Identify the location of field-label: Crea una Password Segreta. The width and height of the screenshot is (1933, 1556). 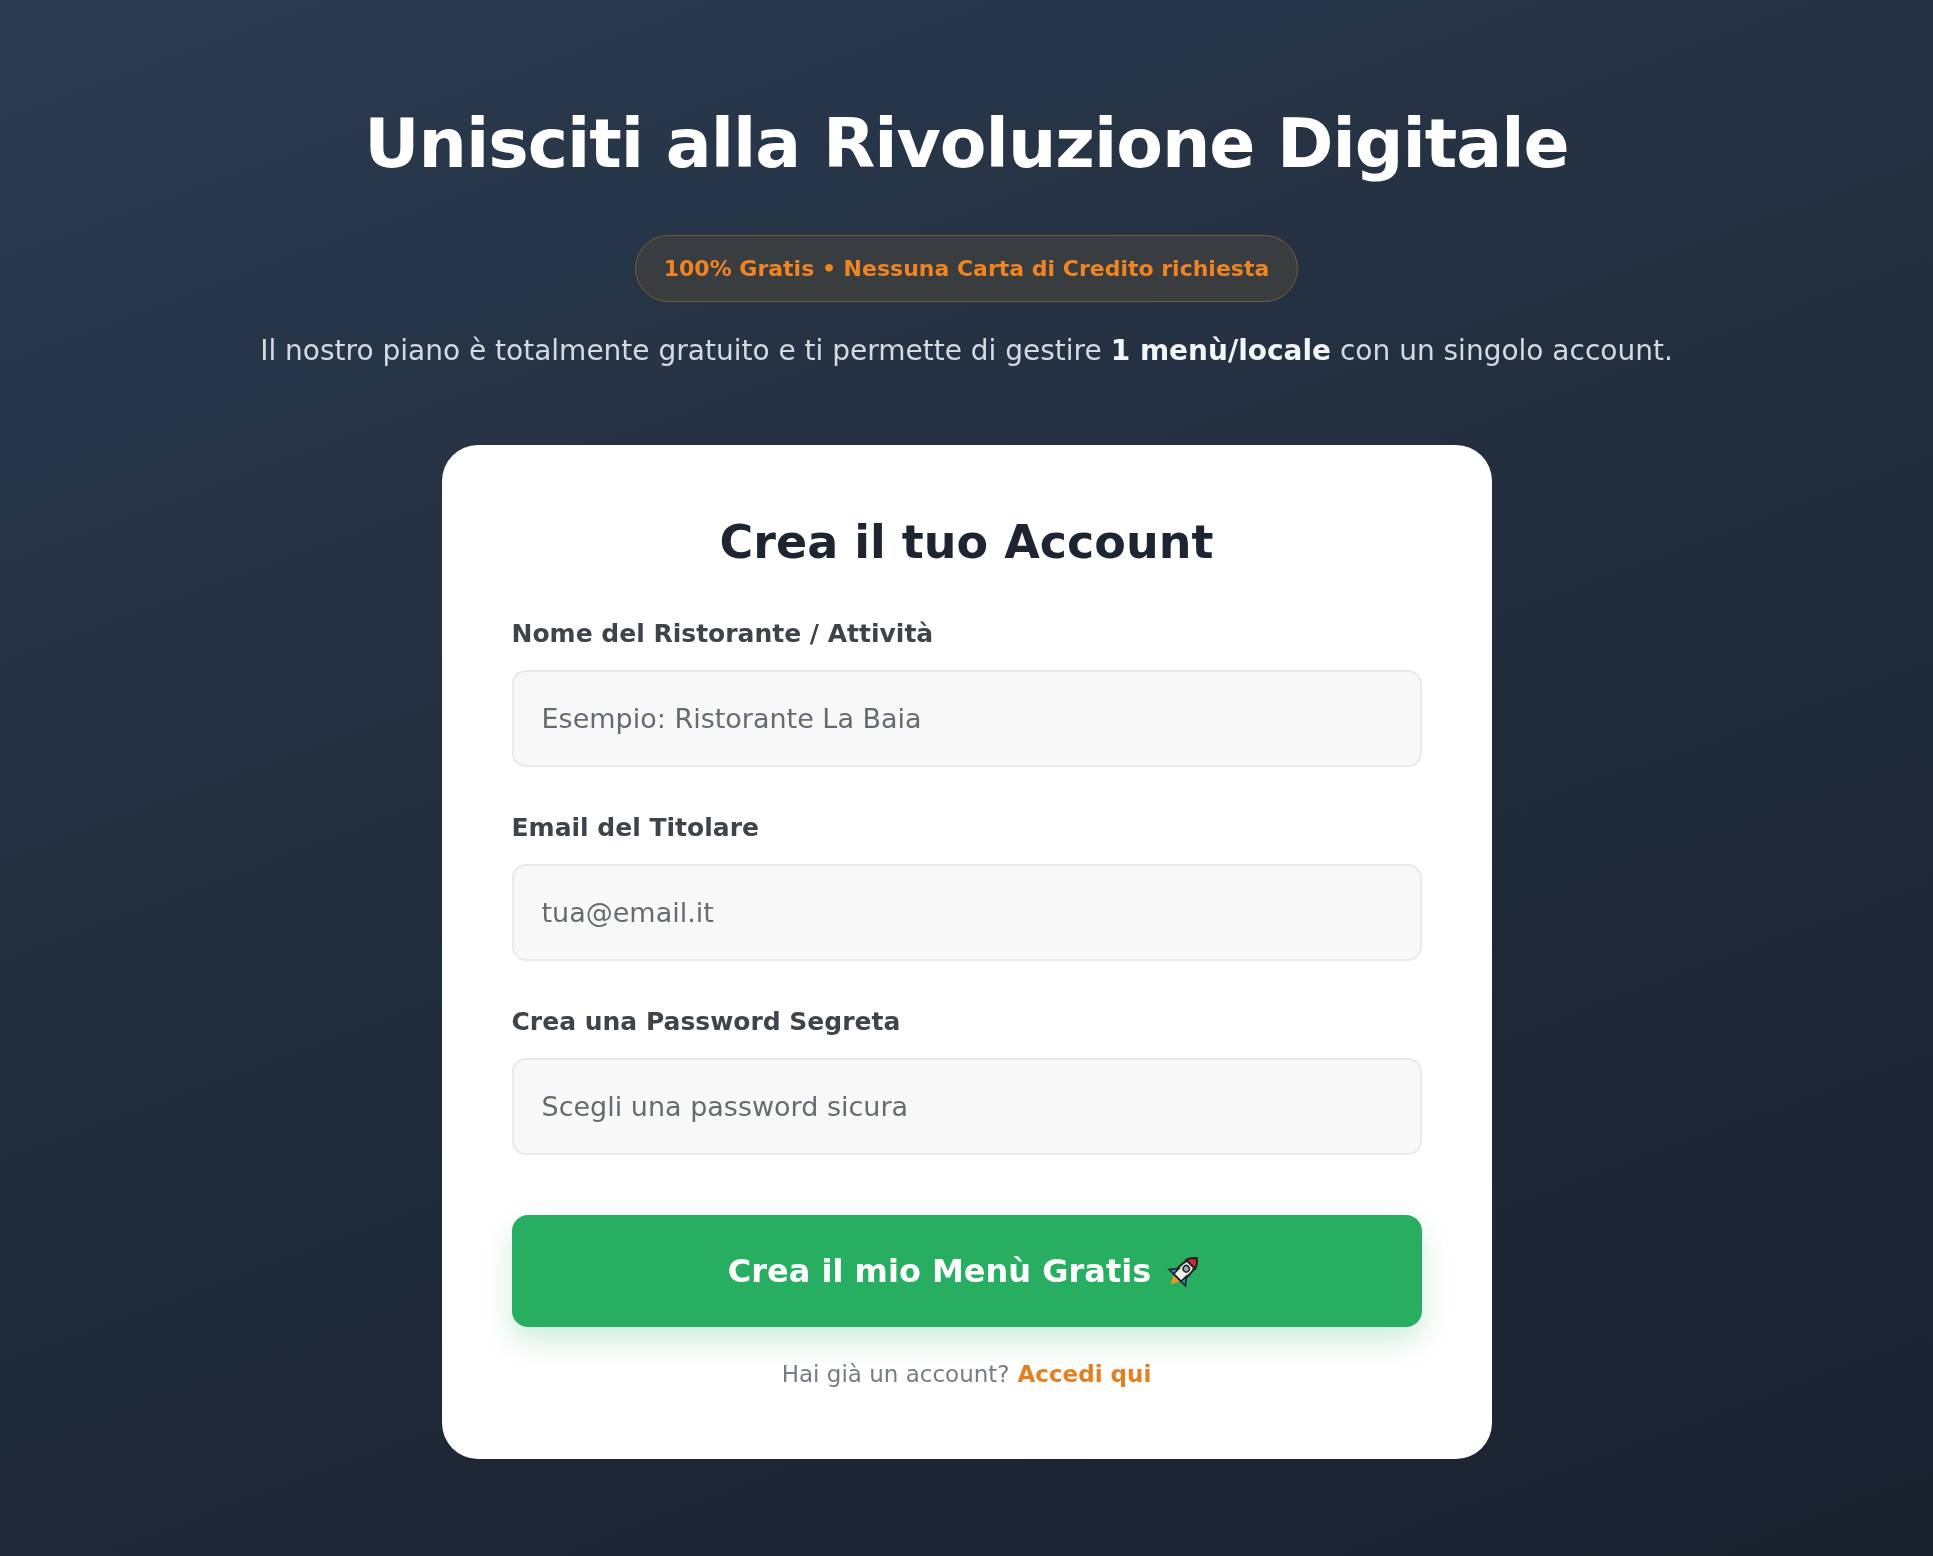
(706, 1021).